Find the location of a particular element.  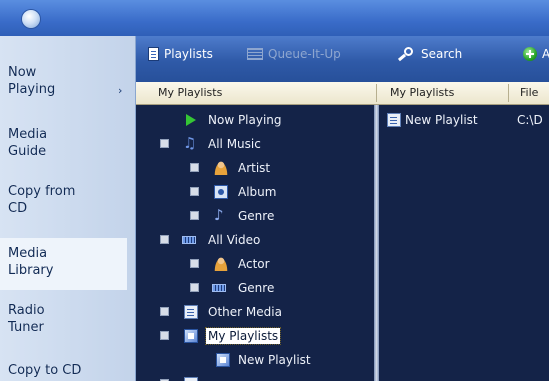

playlists-button: Playlists is located at coordinates (180, 54).